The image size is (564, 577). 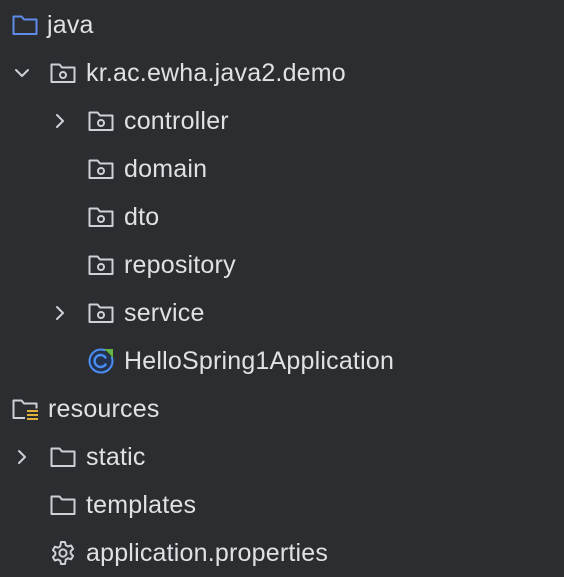 I want to click on tree-item-label: repository, so click(x=180, y=265).